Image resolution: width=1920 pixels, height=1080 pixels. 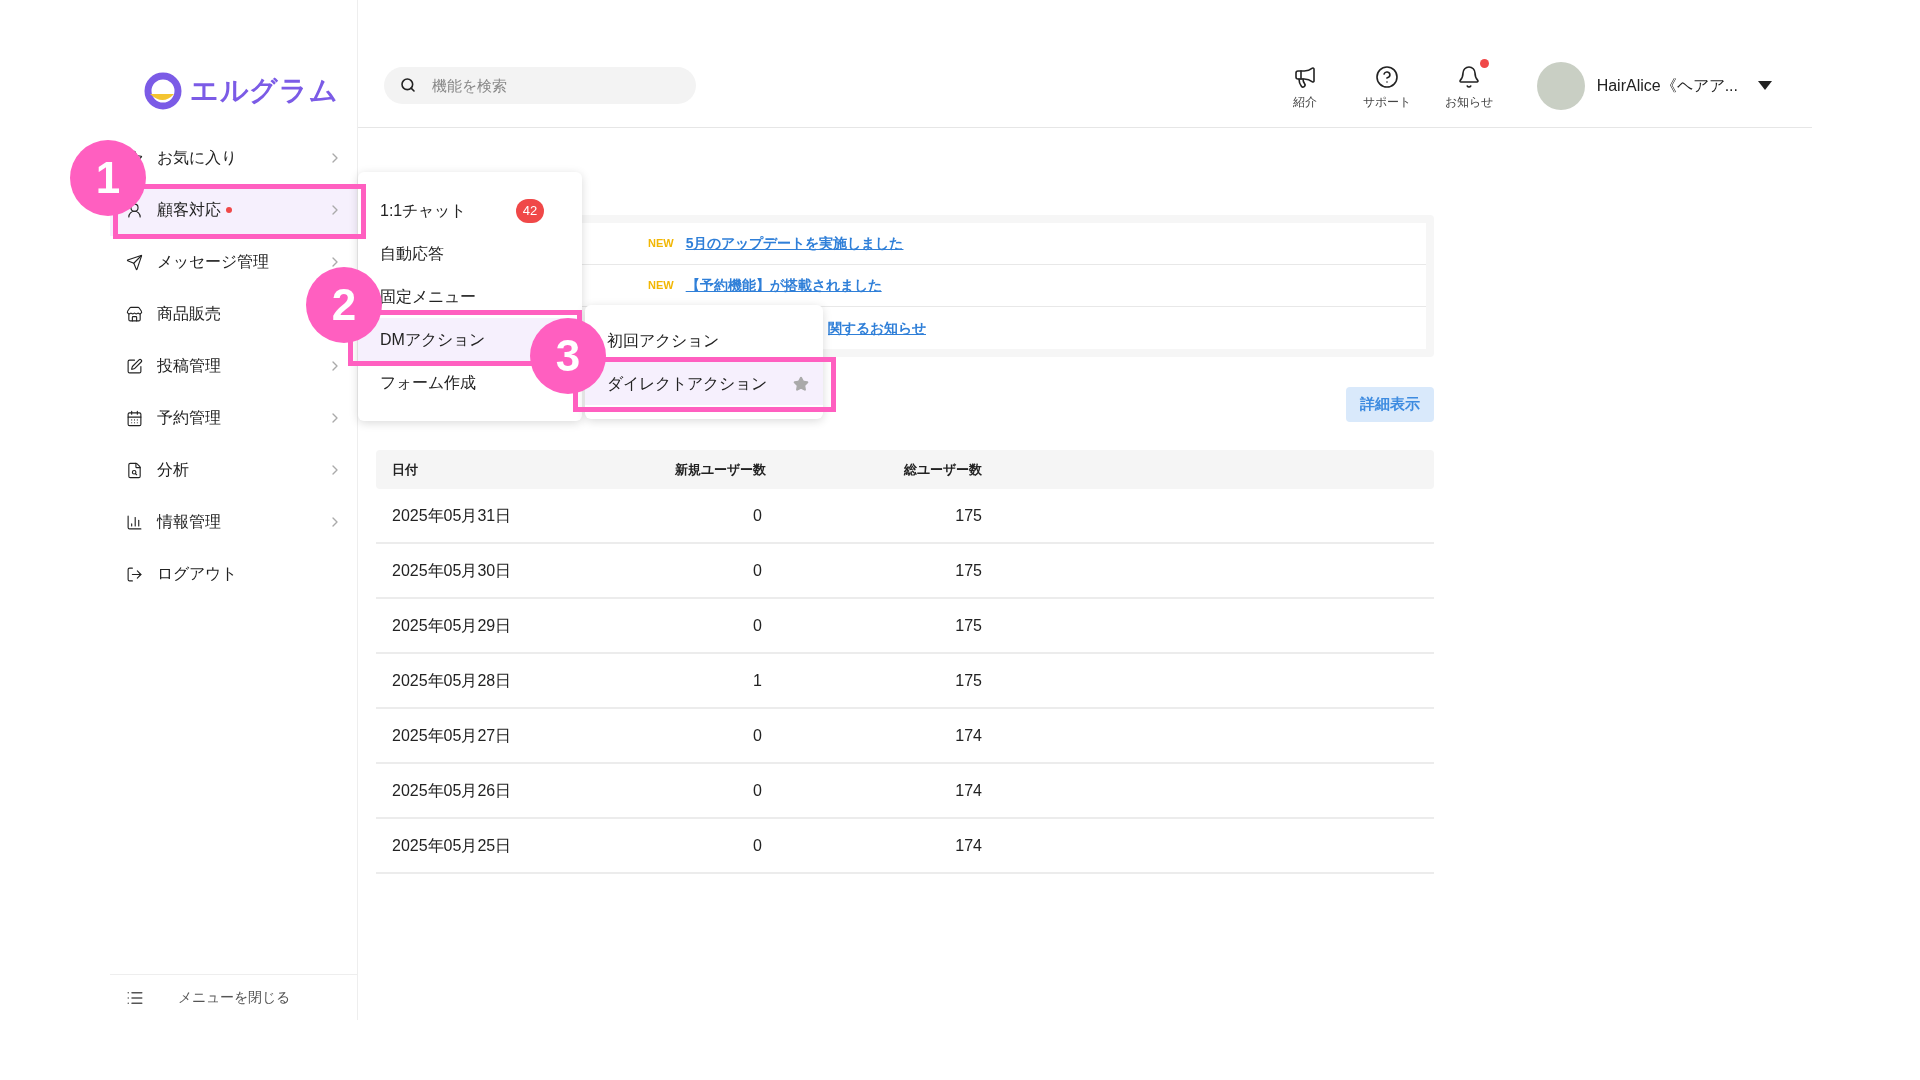 I want to click on sidebar-label: メッセージ管理, so click(x=213, y=262).